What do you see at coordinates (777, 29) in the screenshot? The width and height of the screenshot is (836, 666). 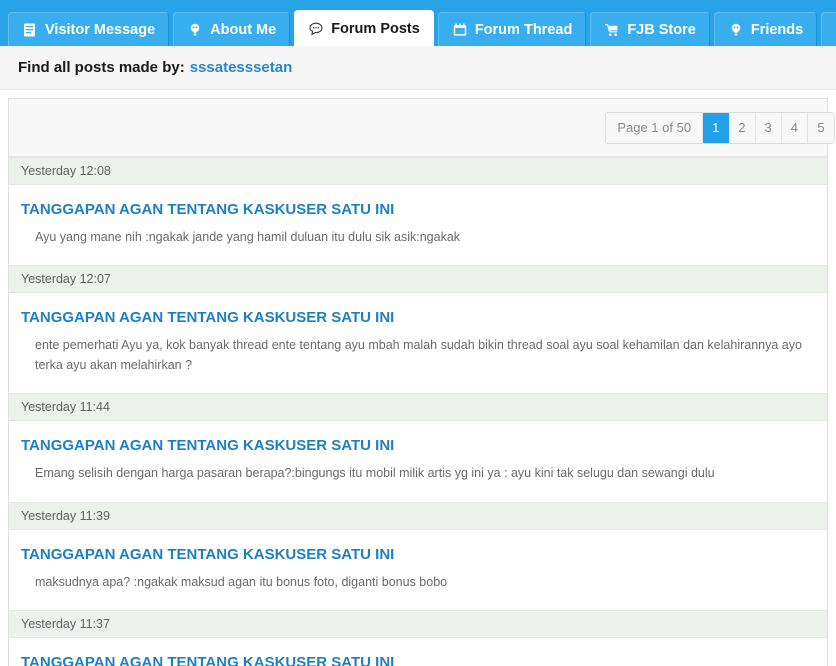 I see `tab-label: Friends` at bounding box center [777, 29].